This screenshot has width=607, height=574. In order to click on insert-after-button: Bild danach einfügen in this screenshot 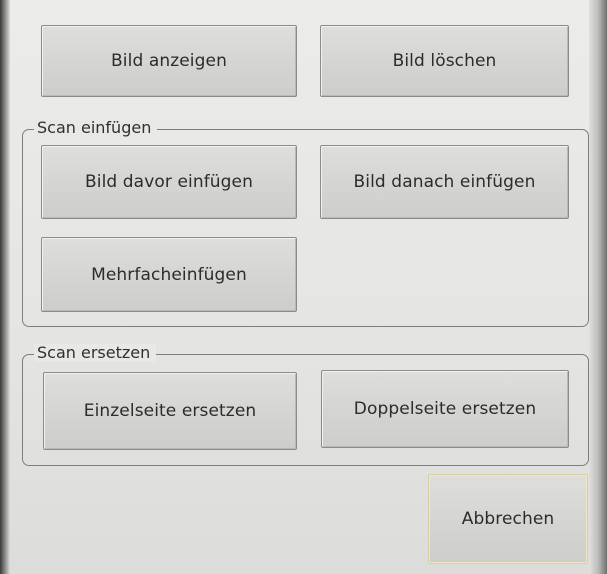, I will do `click(444, 182)`.